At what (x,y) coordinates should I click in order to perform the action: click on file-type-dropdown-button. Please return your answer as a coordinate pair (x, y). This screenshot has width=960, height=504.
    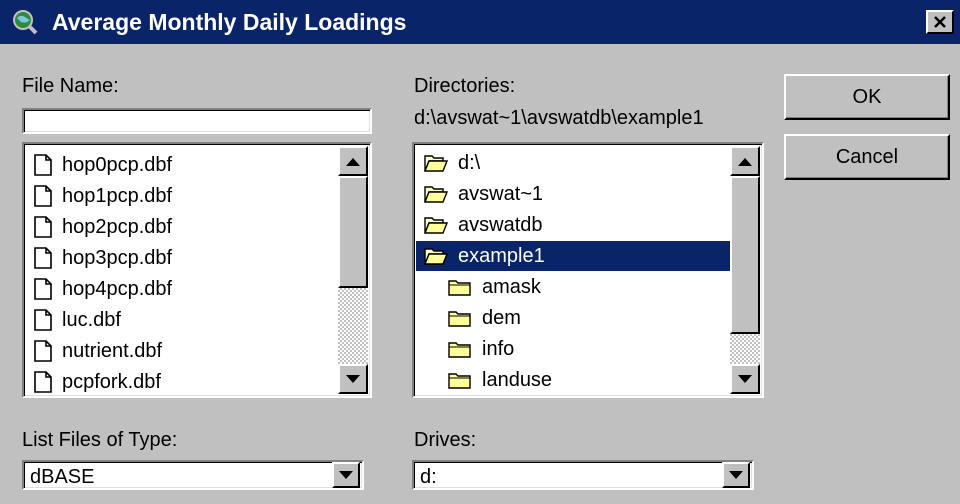
    Looking at the image, I should click on (346, 475).